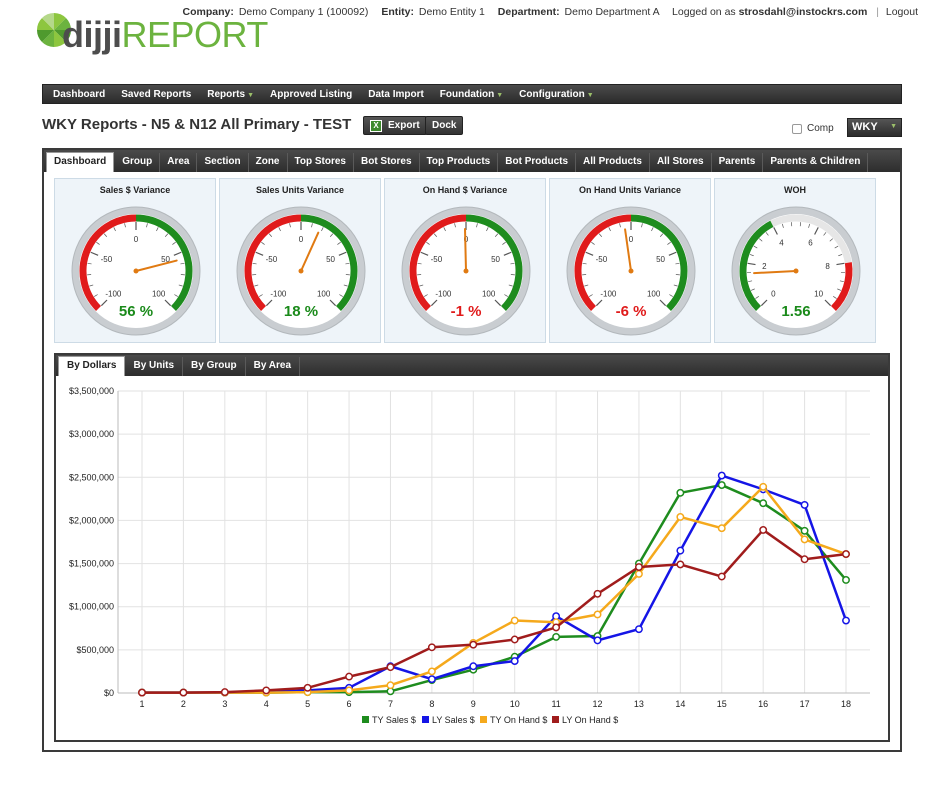  What do you see at coordinates (91, 391) in the screenshot?
I see `chart-y-tick-label: $3,500,000` at bounding box center [91, 391].